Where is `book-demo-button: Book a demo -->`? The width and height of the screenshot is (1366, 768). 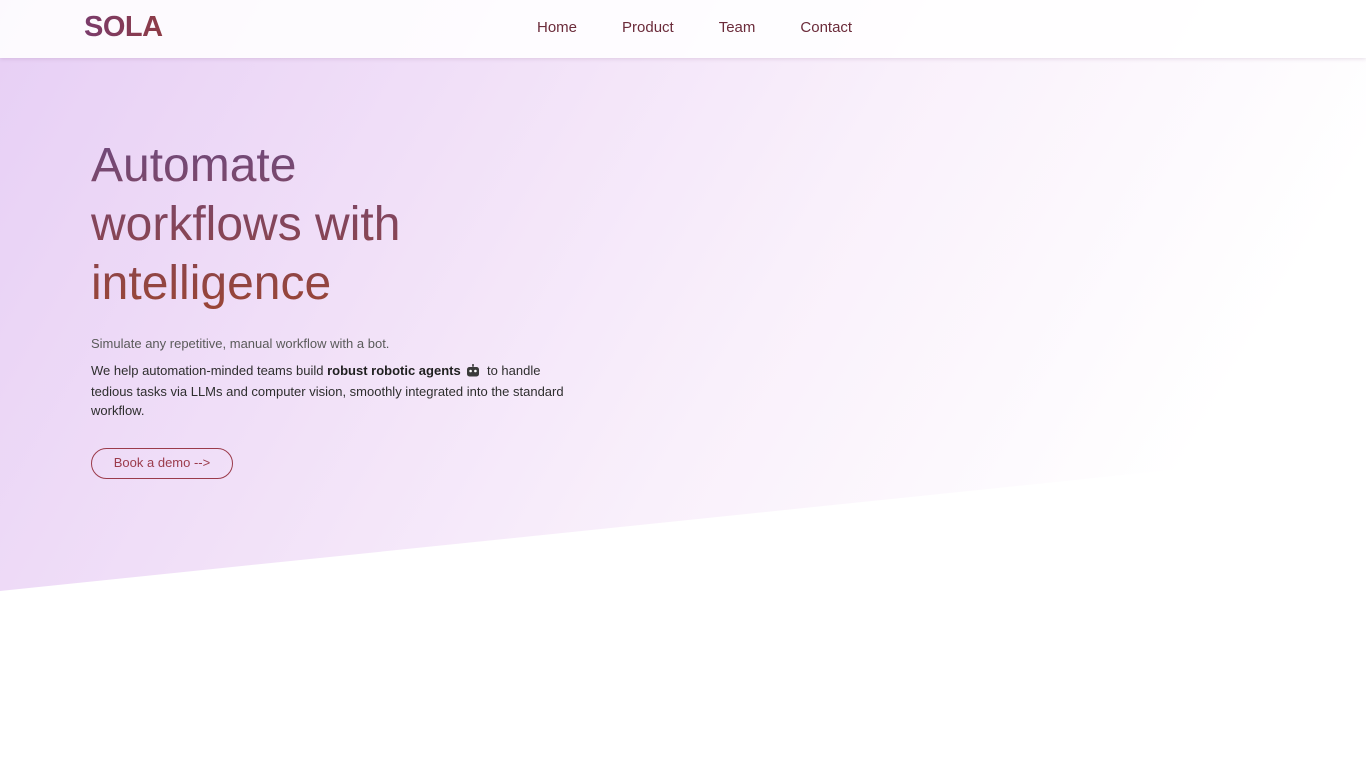
book-demo-button: Book a demo --> is located at coordinates (162, 463).